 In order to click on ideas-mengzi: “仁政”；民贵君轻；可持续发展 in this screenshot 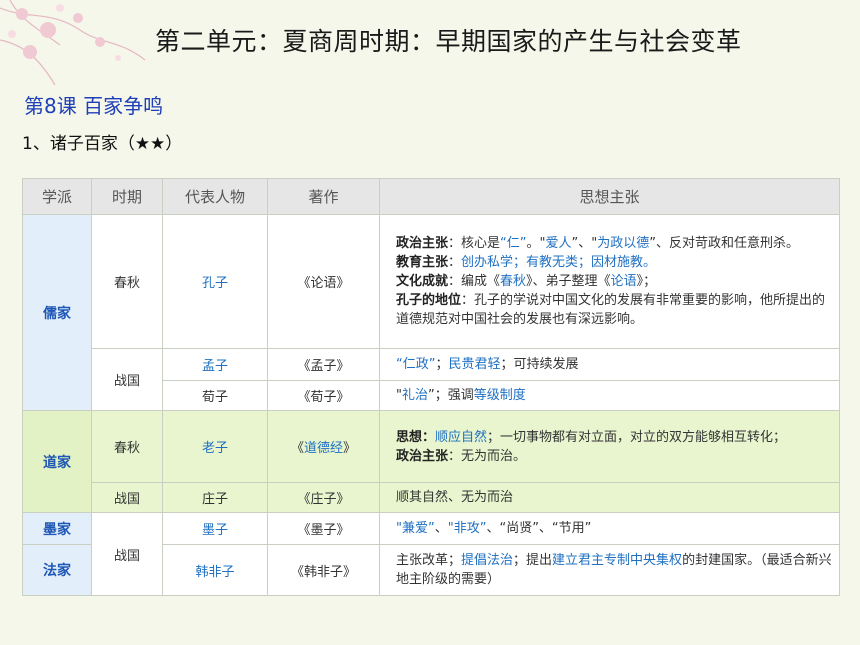, I will do `click(609, 364)`.